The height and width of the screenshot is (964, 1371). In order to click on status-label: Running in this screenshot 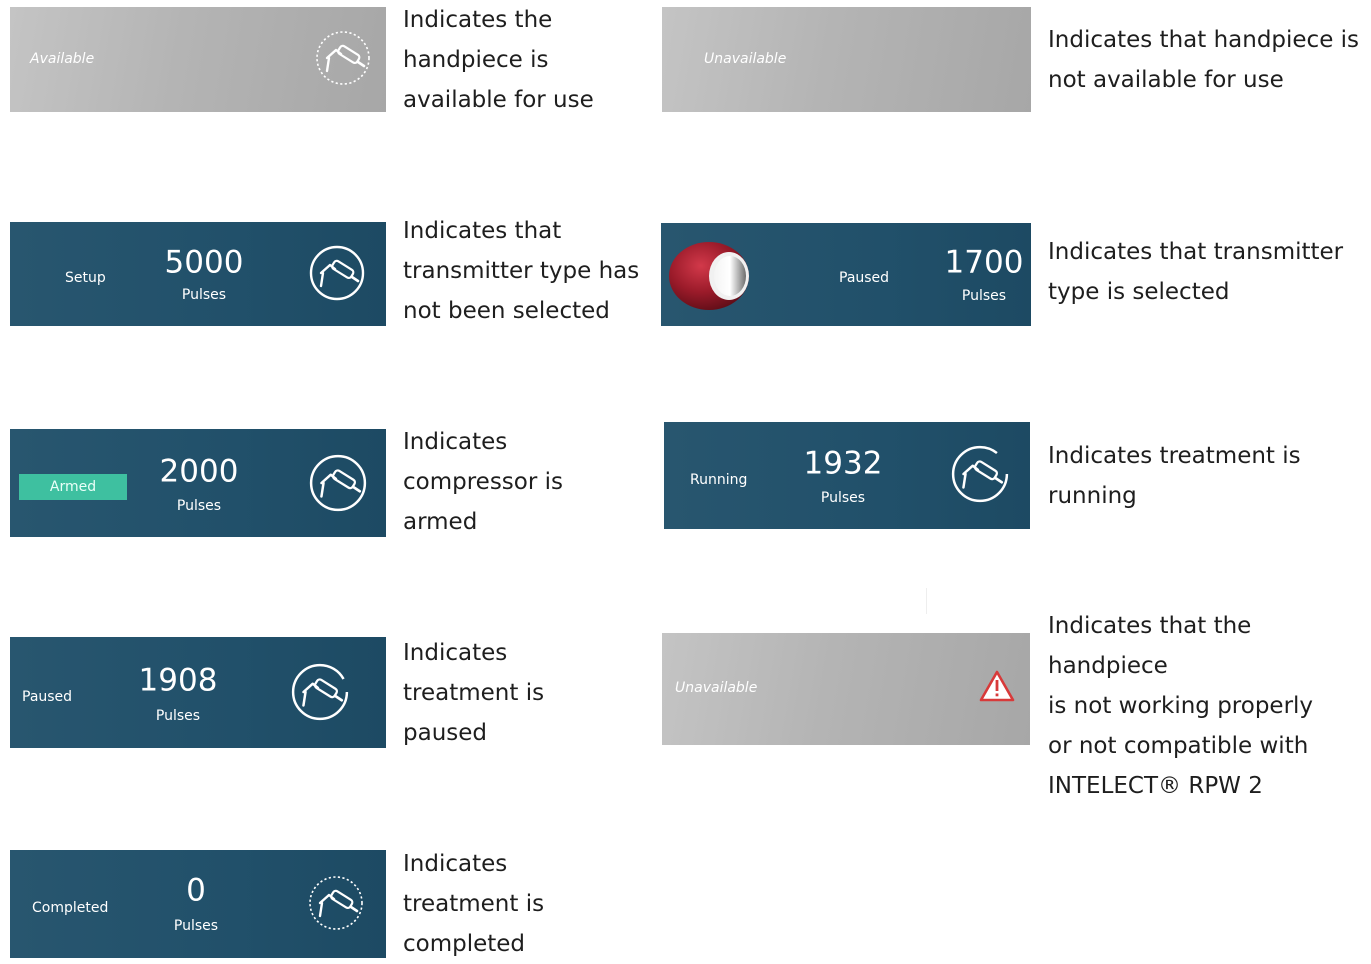, I will do `click(719, 480)`.